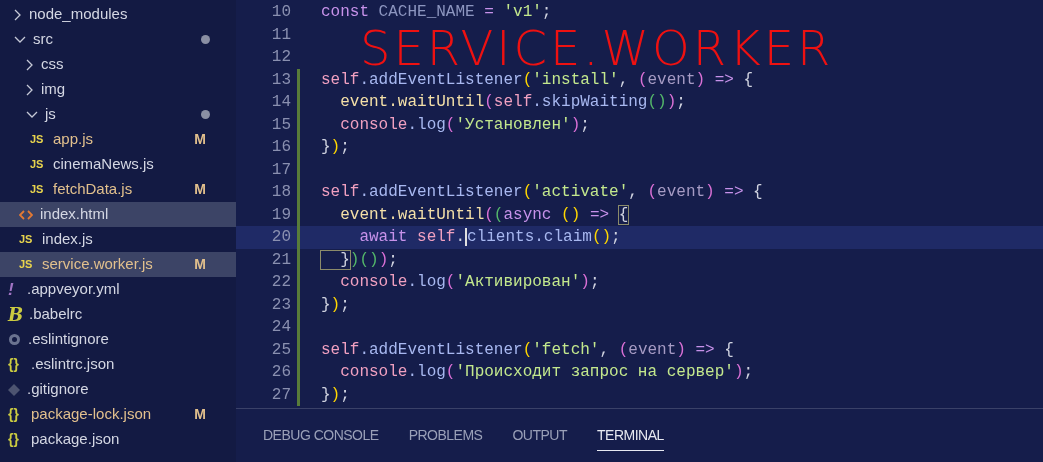  Describe the element at coordinates (74, 214) in the screenshot. I see `file-name: index.html` at that location.